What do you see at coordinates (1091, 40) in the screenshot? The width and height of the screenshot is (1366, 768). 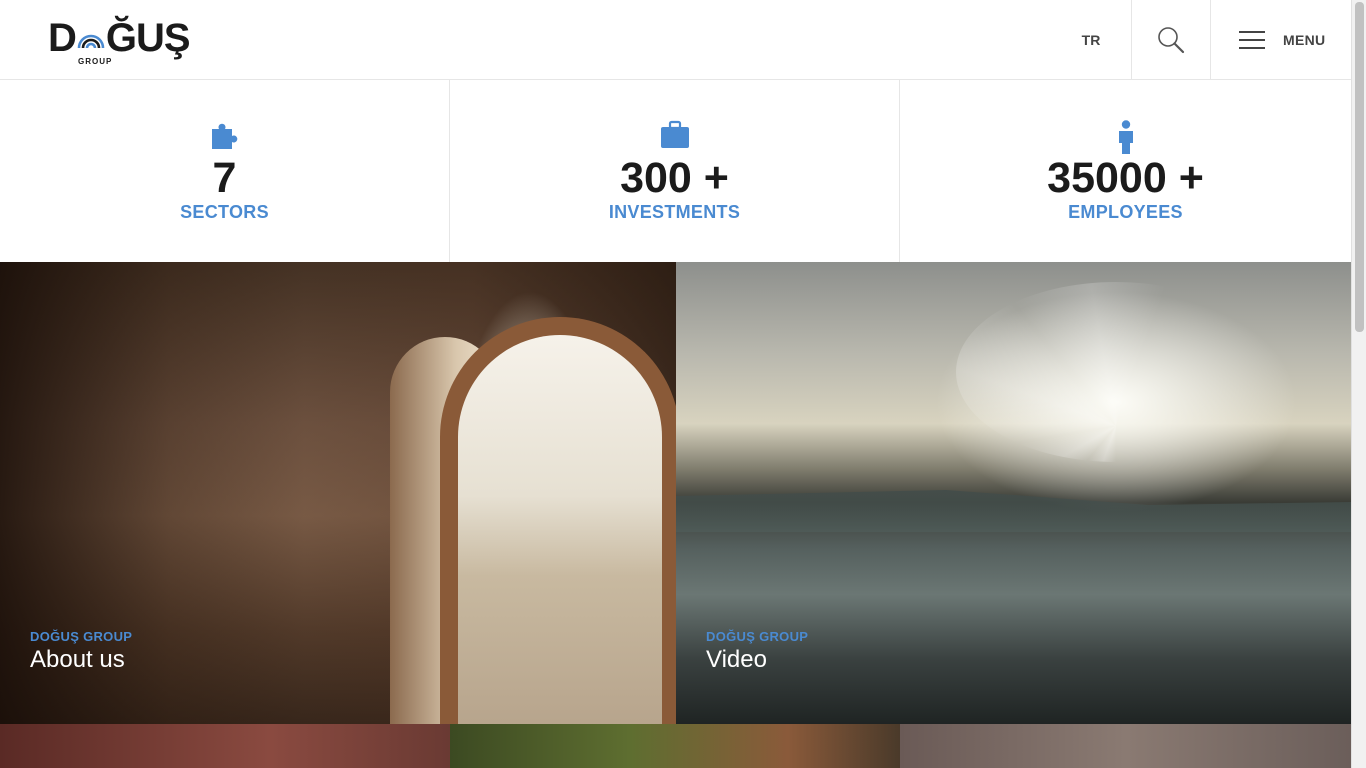 I see `language-switch-button: TR` at bounding box center [1091, 40].